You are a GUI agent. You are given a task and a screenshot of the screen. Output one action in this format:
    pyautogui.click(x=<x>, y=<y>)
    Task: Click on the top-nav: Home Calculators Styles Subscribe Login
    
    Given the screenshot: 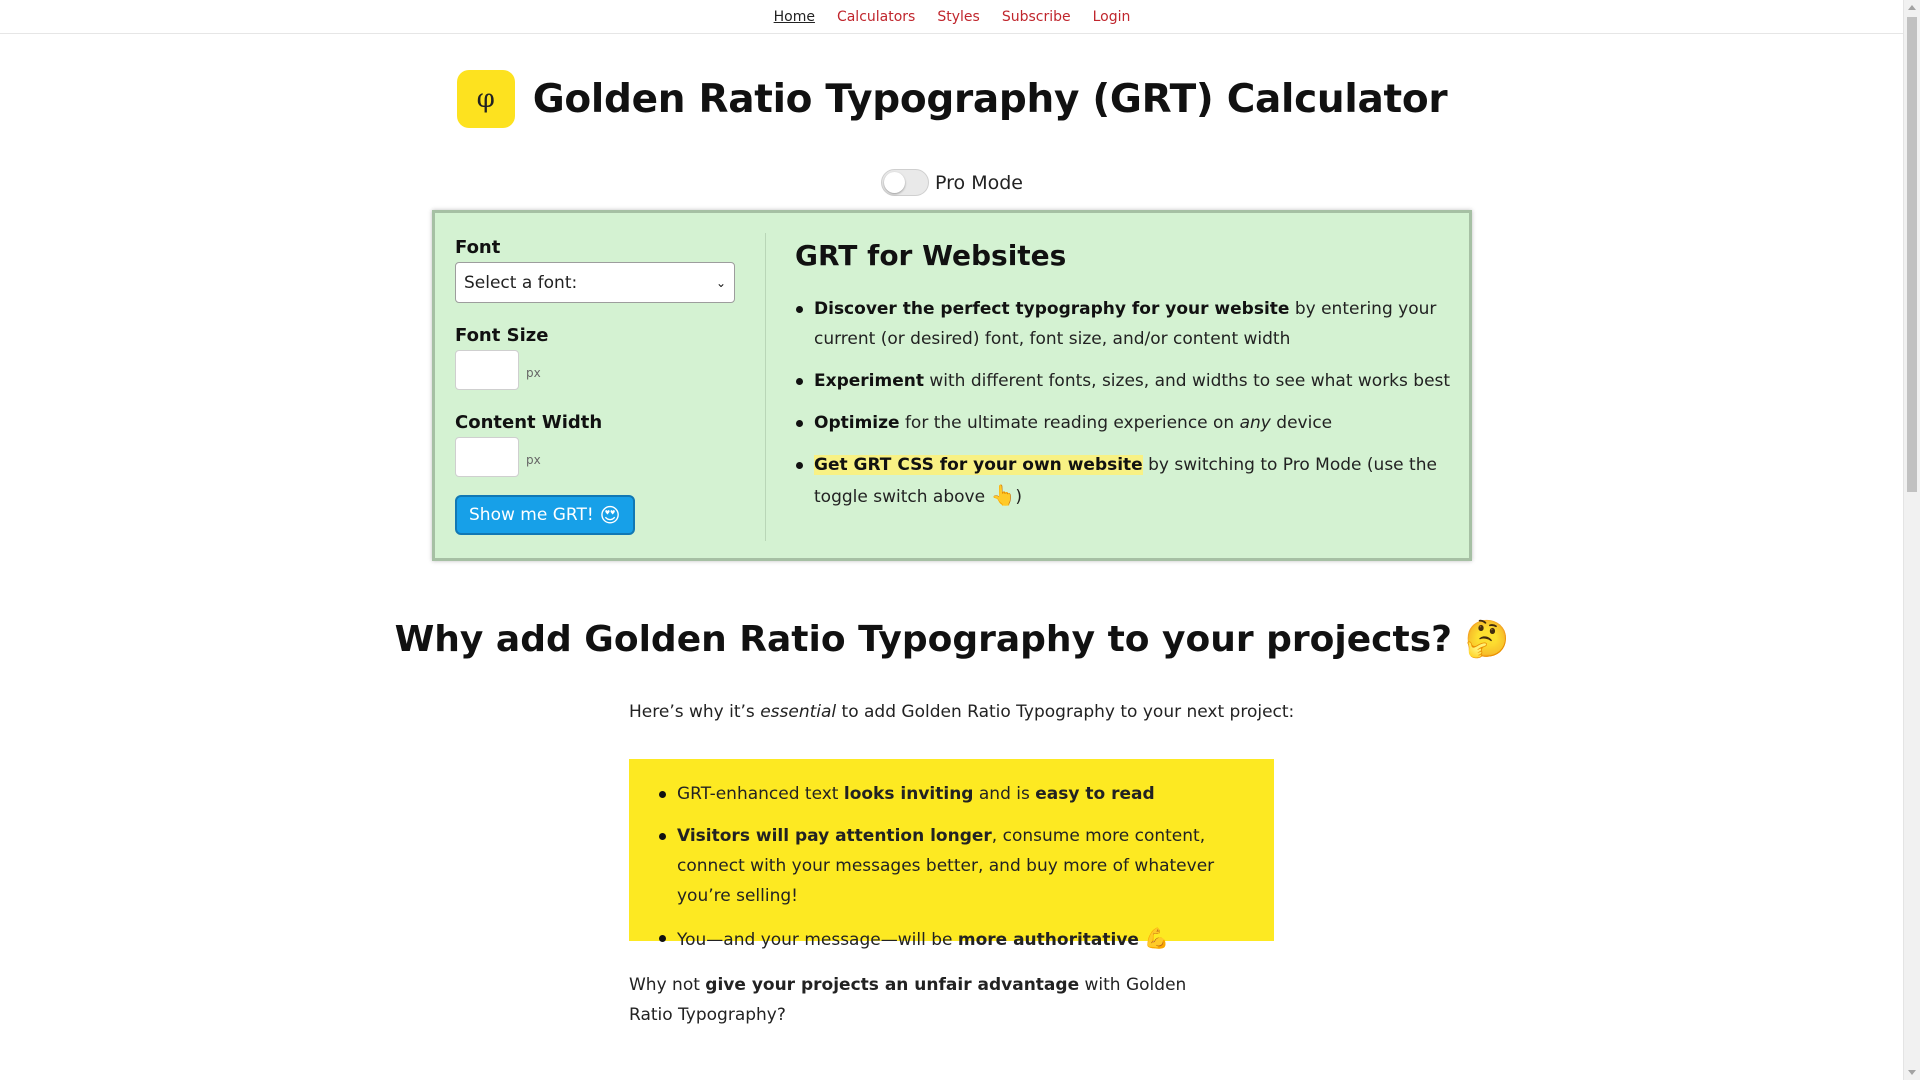 What is the action you would take?
    pyautogui.click(x=952, y=17)
    